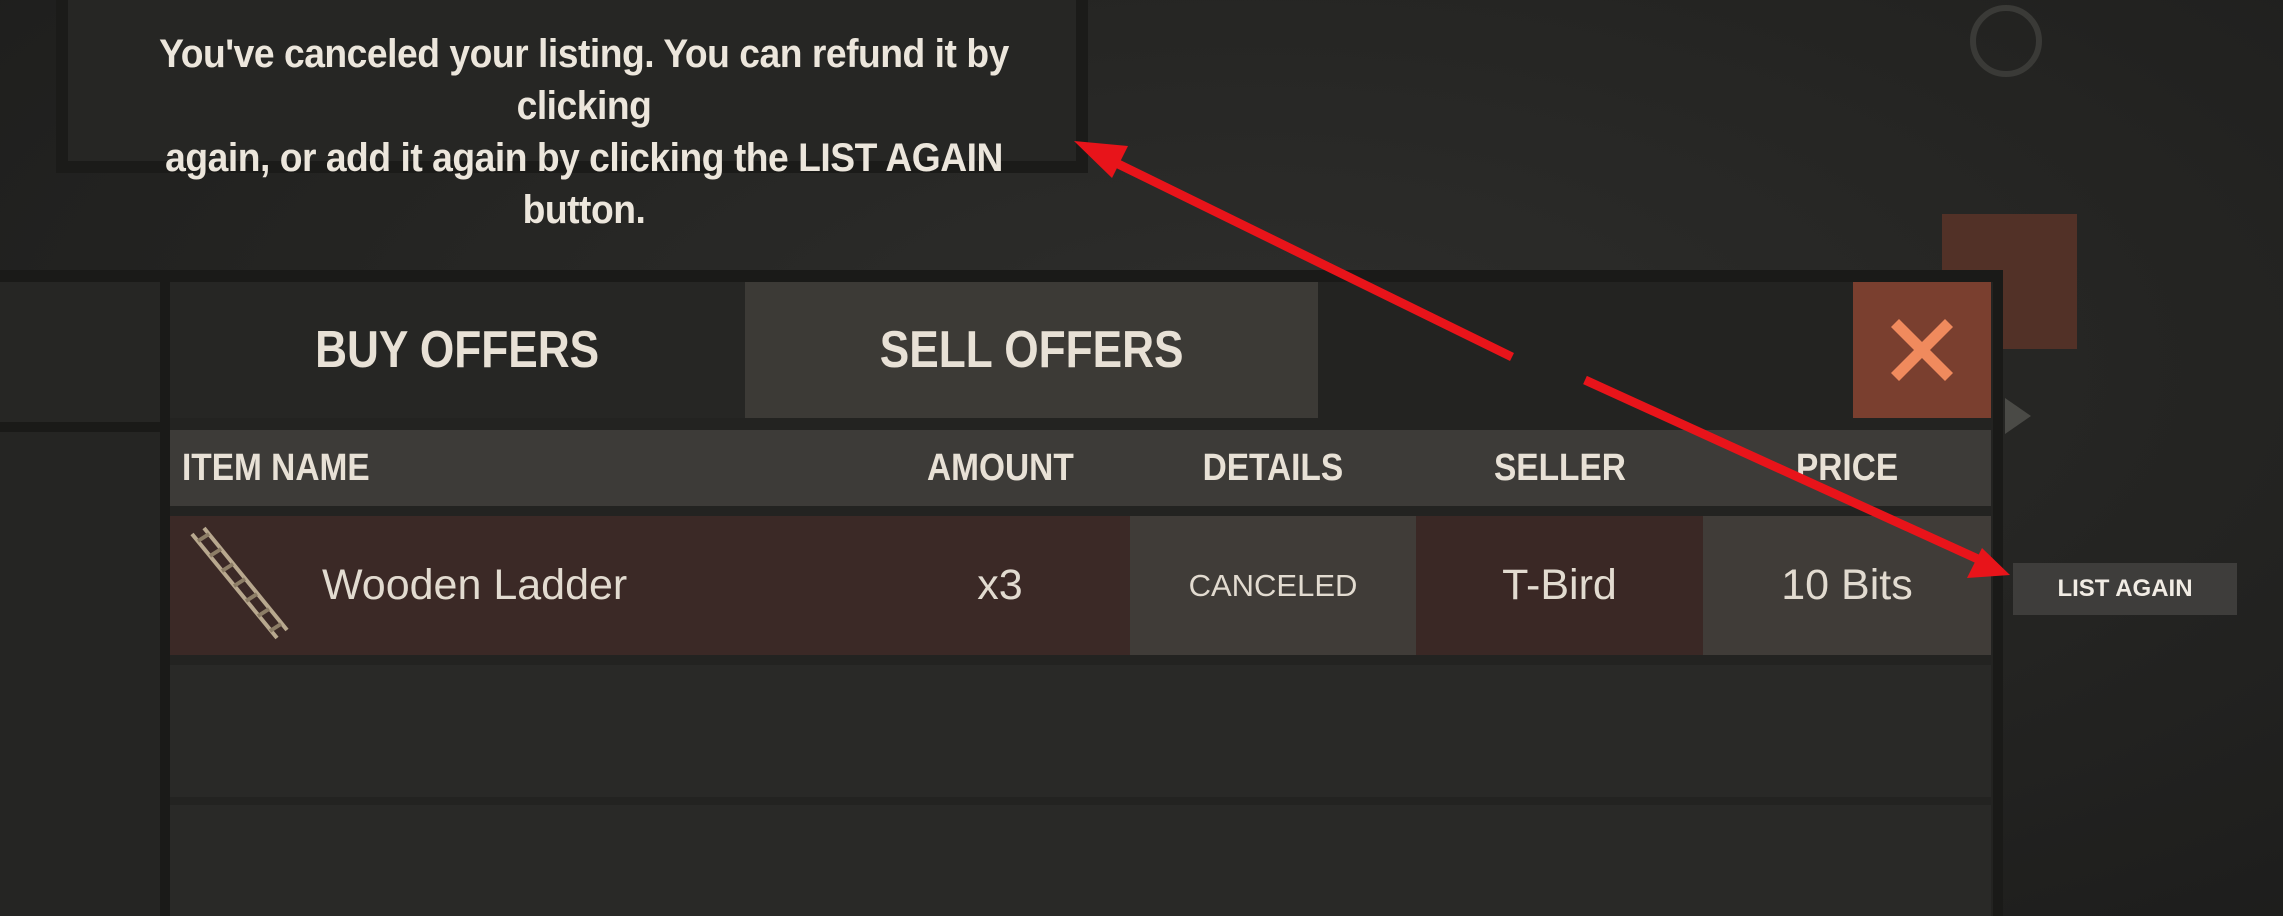  I want to click on status-canceled: CANCELED, so click(1273, 585).